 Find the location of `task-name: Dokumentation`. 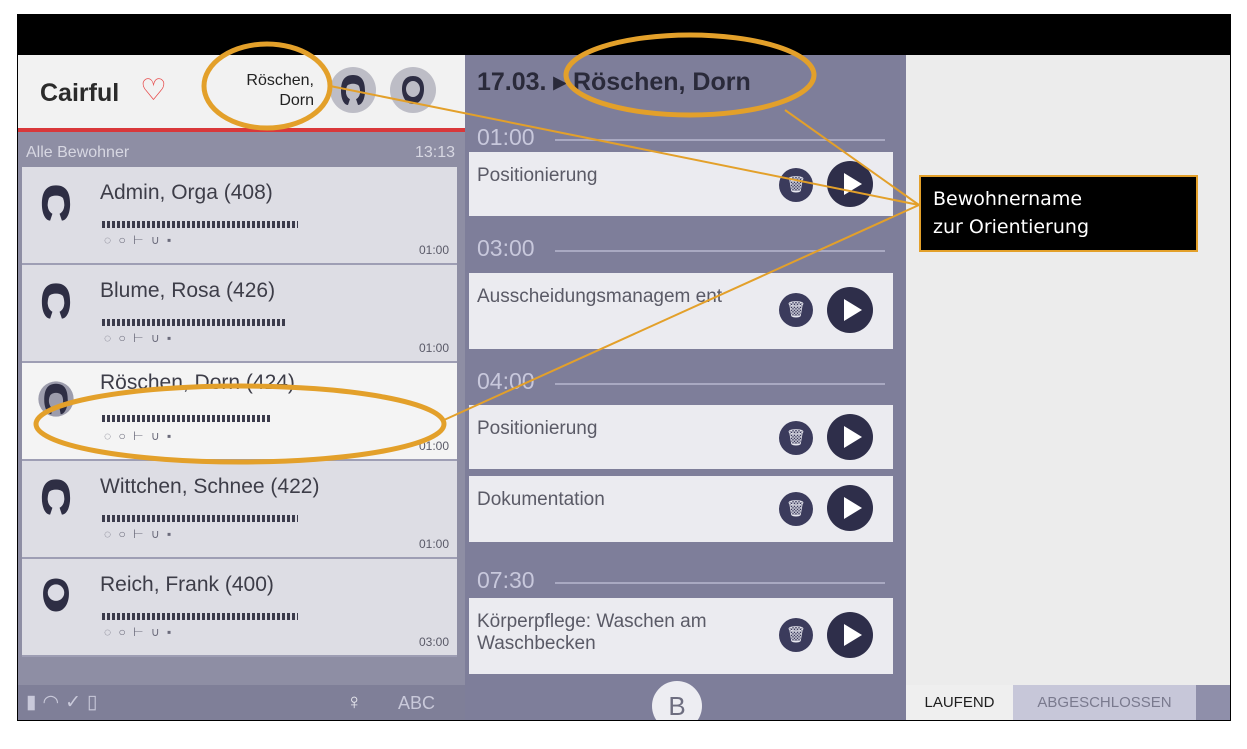

task-name: Dokumentation is located at coordinates (541, 499).